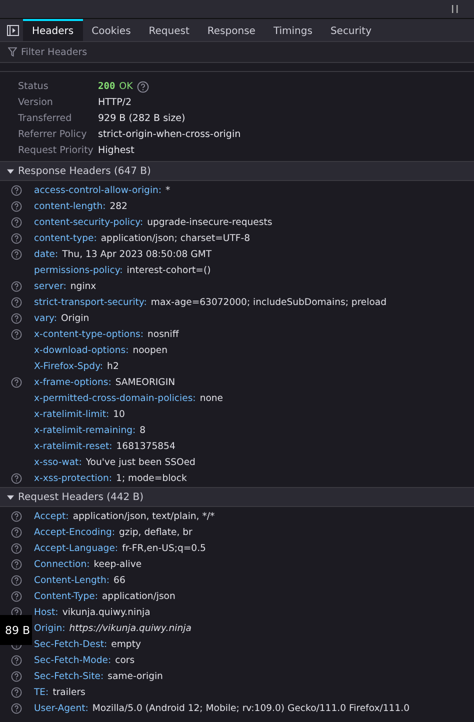 The height and width of the screenshot is (722, 474). What do you see at coordinates (36, 102) in the screenshot?
I see `summary-label: Version` at bounding box center [36, 102].